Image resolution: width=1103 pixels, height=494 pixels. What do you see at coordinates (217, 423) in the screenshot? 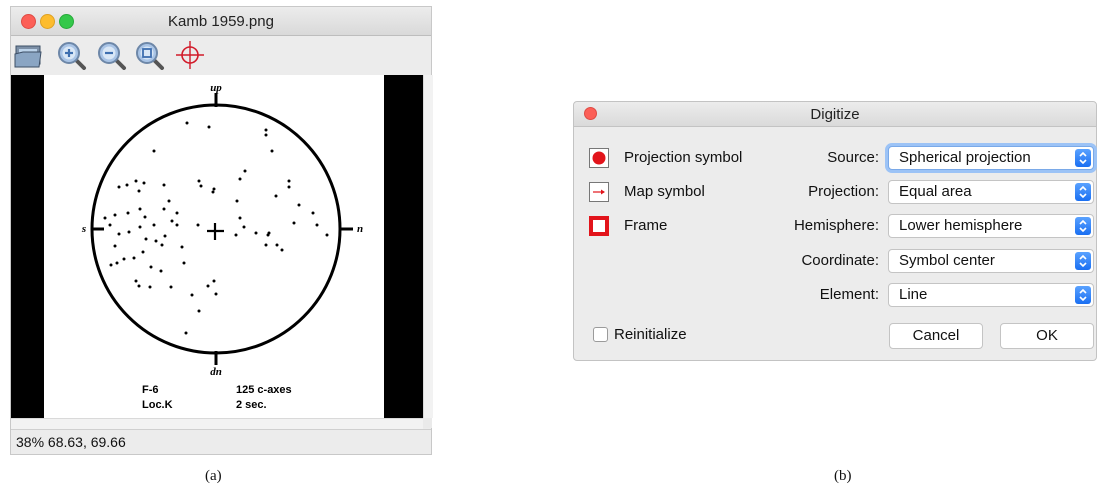
I see `horizontal-scrollbar` at bounding box center [217, 423].